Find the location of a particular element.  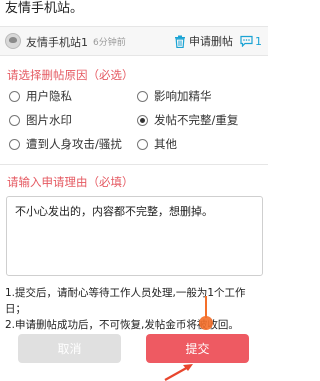

trash-icon is located at coordinates (180, 41).